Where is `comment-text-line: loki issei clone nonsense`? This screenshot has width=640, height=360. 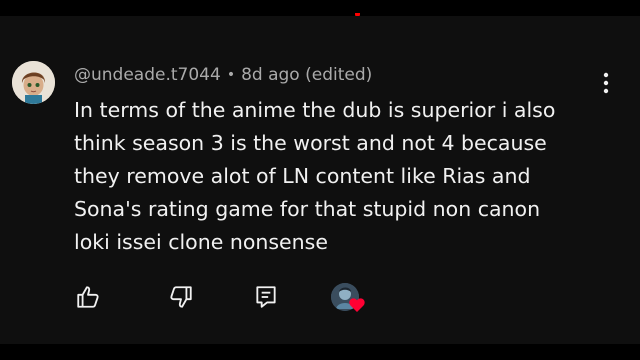 comment-text-line: loki issei clone nonsense is located at coordinates (201, 242).